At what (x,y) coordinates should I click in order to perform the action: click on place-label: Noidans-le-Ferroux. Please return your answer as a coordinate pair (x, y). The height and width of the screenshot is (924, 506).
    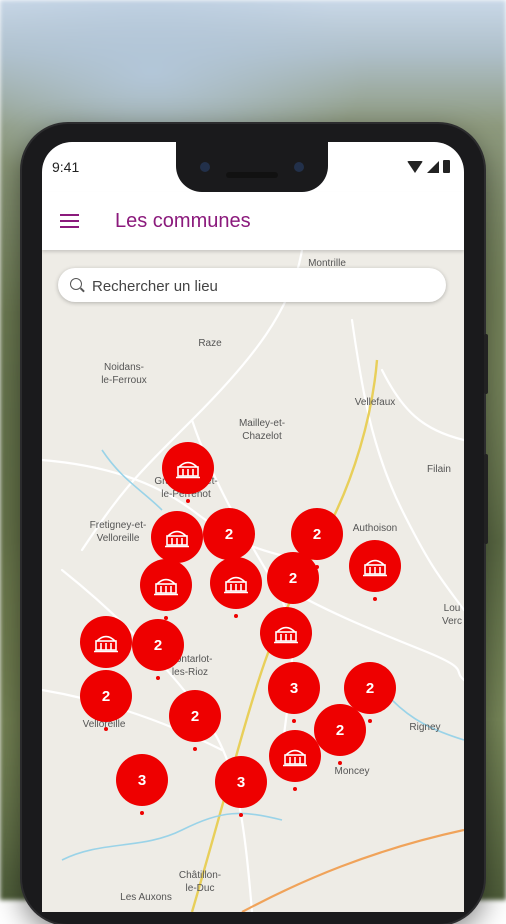
    Looking at the image, I should click on (124, 374).